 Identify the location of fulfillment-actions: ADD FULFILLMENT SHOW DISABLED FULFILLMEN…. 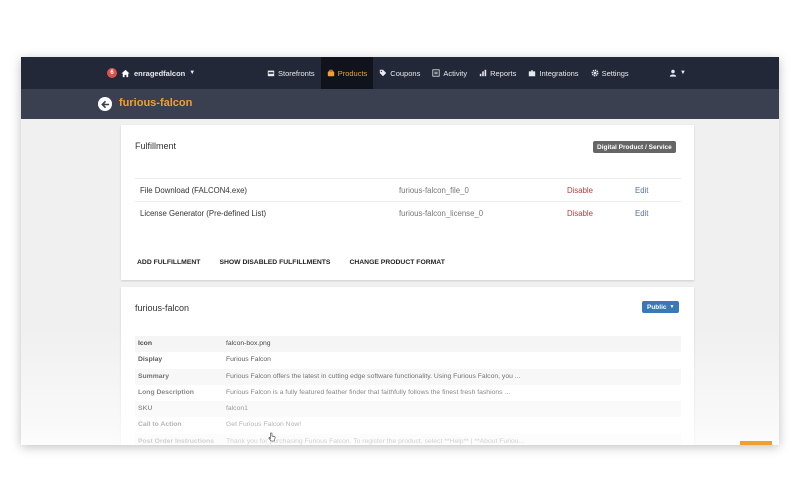
(291, 262).